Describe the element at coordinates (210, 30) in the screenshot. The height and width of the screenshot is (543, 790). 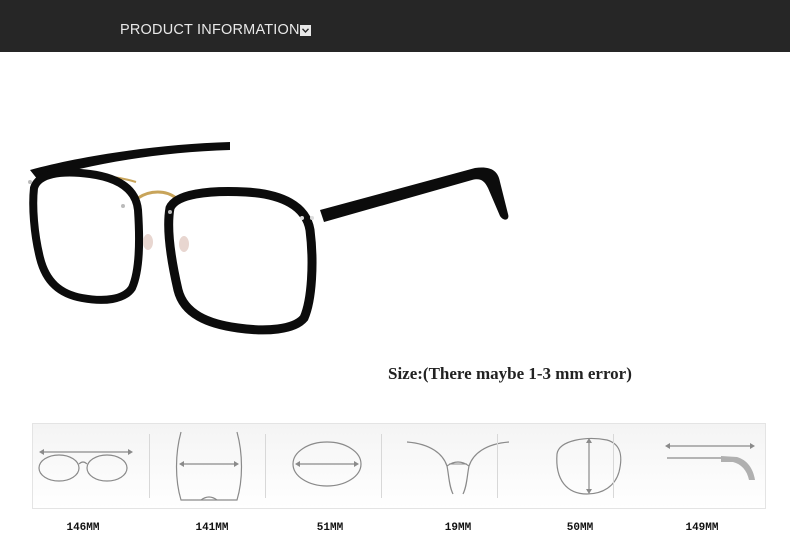
I see `section-title: PRODUCT INFORMATION` at that location.